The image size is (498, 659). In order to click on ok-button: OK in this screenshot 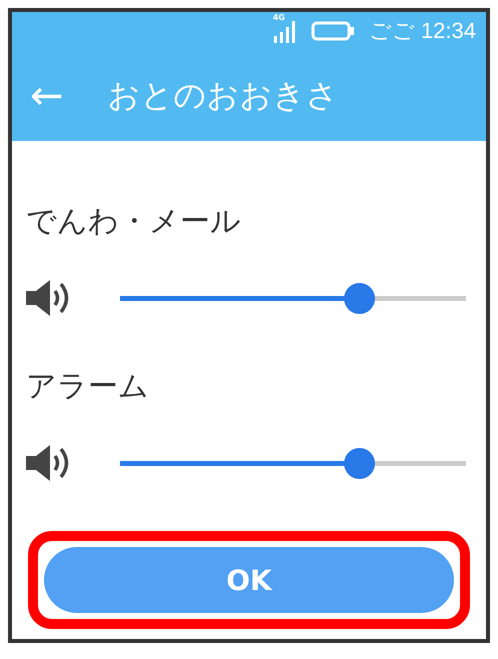, I will do `click(249, 580)`.